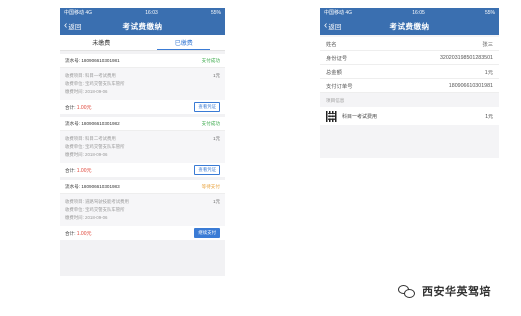 The width and height of the screenshot is (521, 316). What do you see at coordinates (331, 44) in the screenshot?
I see `info-label: 姓名` at bounding box center [331, 44].